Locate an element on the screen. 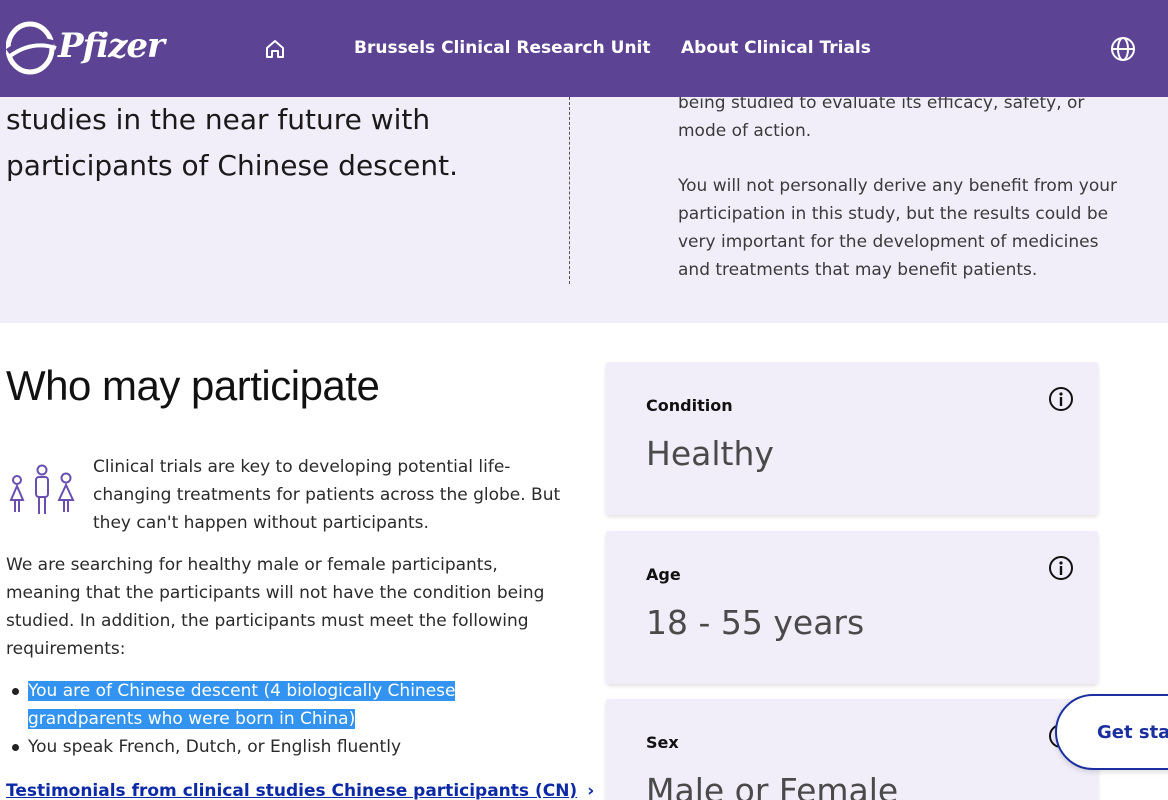 The image size is (1168, 800). home-icon is located at coordinates (275, 49).